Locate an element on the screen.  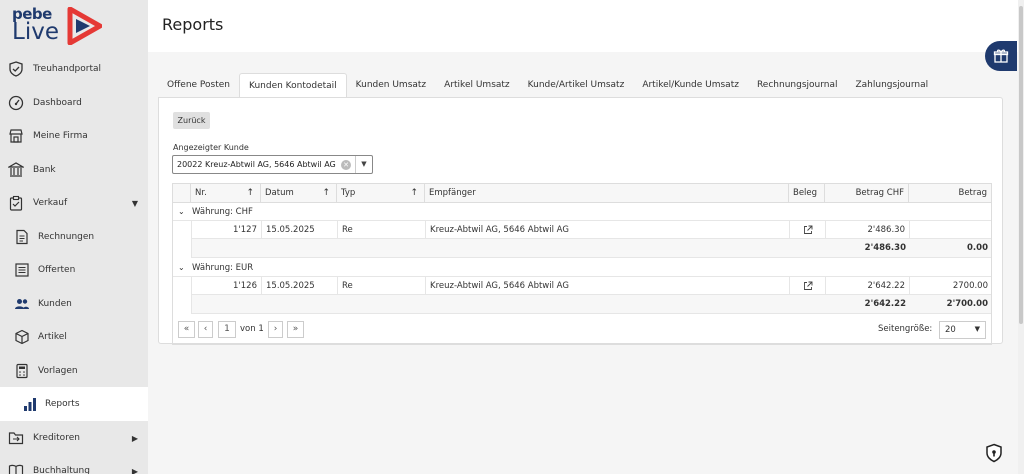
store-icon is located at coordinates (16, 136).